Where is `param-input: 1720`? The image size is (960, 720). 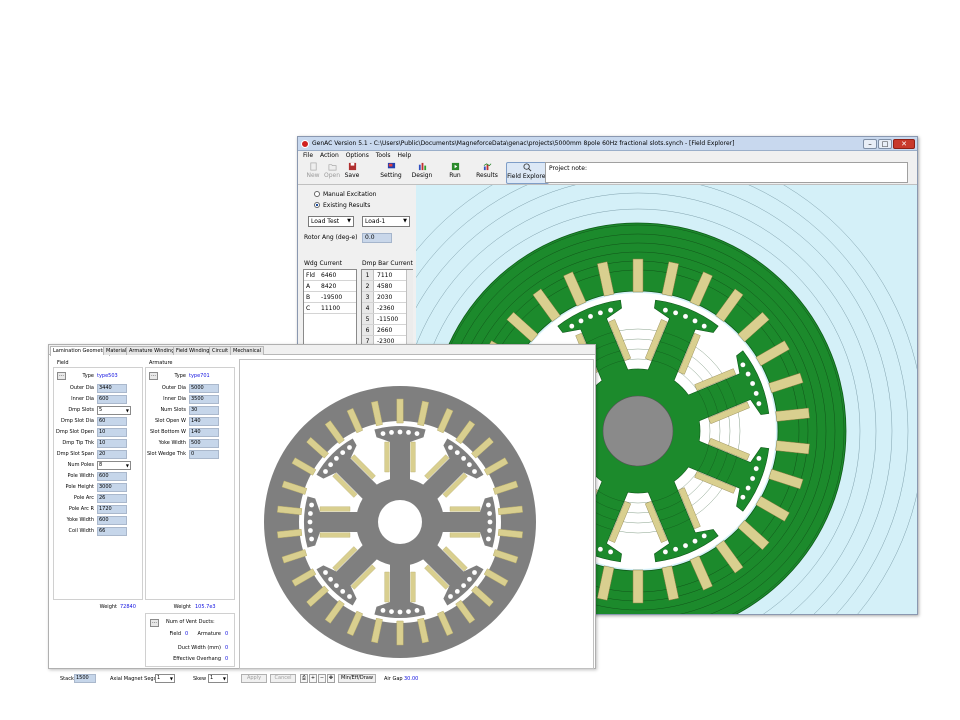
param-input: 1720 is located at coordinates (112, 509).